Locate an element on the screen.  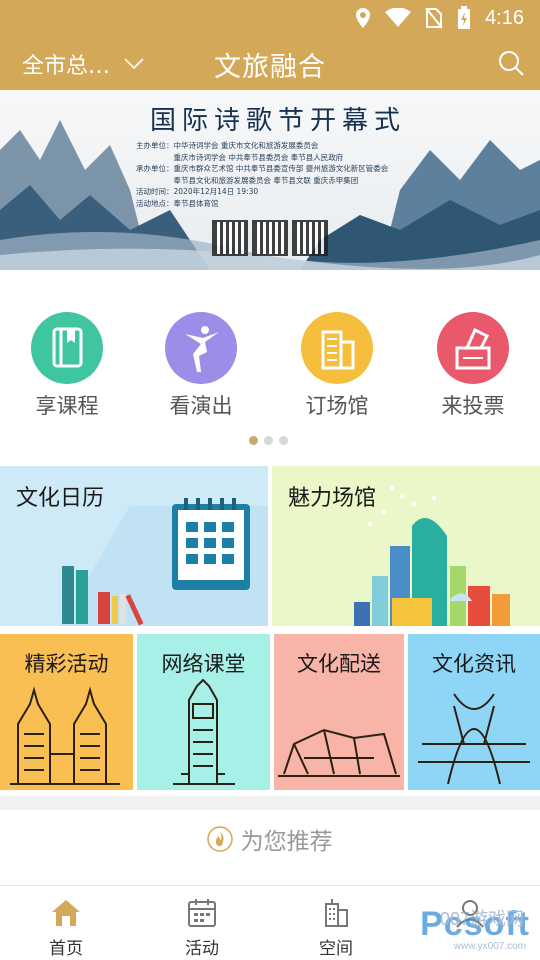
carousel-indicator is located at coordinates (268, 440).